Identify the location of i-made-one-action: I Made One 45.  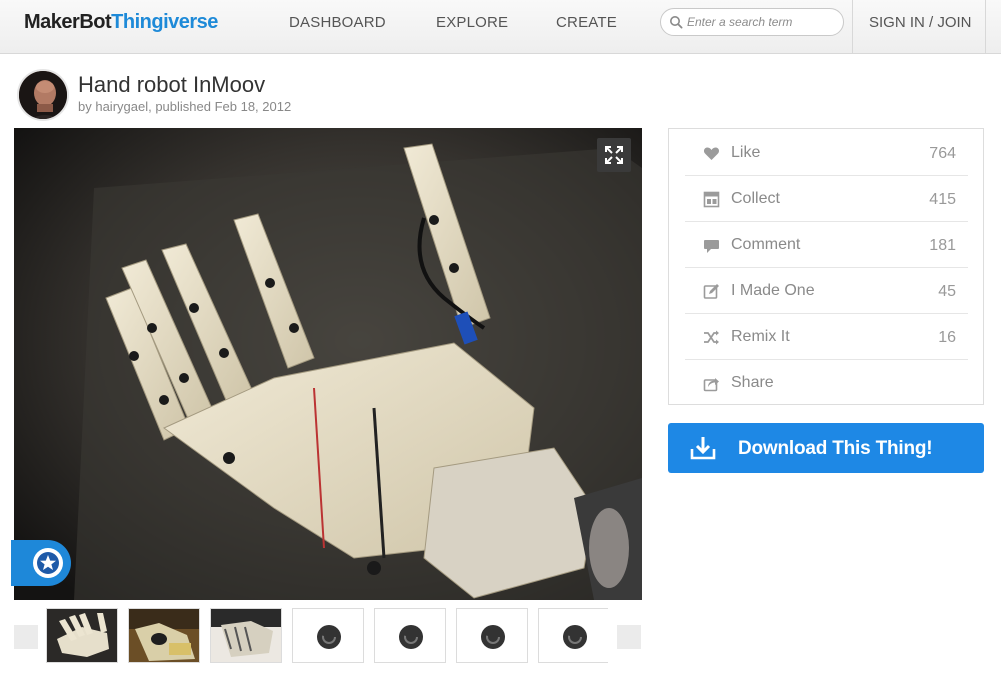
(826, 291).